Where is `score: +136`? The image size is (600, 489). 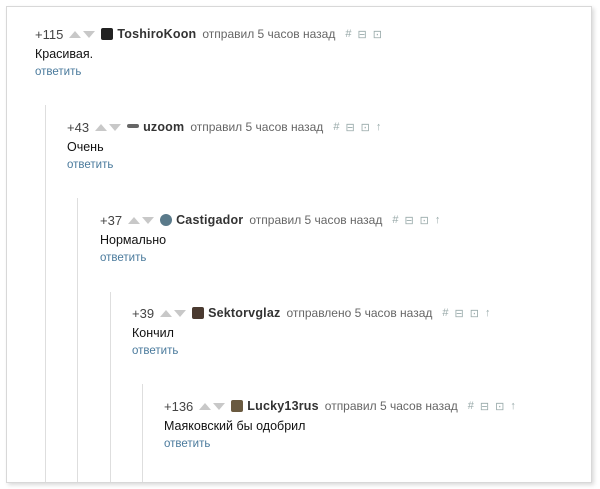 score: +136 is located at coordinates (179, 406).